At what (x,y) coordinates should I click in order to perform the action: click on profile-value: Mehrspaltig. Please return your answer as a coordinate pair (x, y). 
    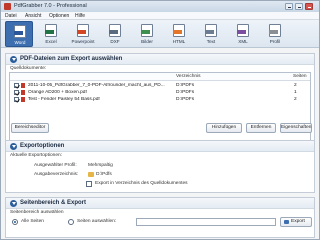
    Looking at the image, I should click on (100, 165).